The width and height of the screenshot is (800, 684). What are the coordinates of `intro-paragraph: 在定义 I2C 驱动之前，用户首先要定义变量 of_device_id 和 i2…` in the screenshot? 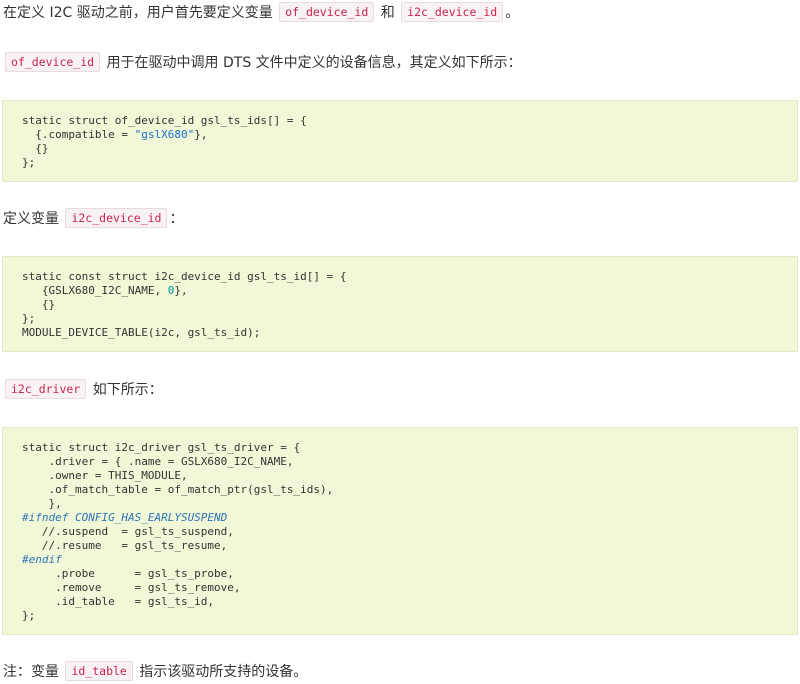 It's located at (261, 13).